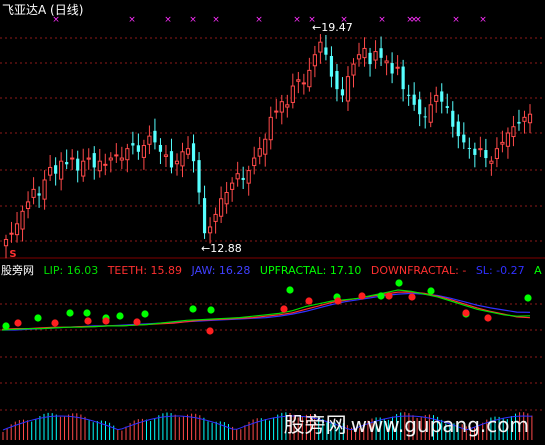  What do you see at coordinates (439, 425) in the screenshot?
I see `watermark-url: www.gupang.com` at bounding box center [439, 425].